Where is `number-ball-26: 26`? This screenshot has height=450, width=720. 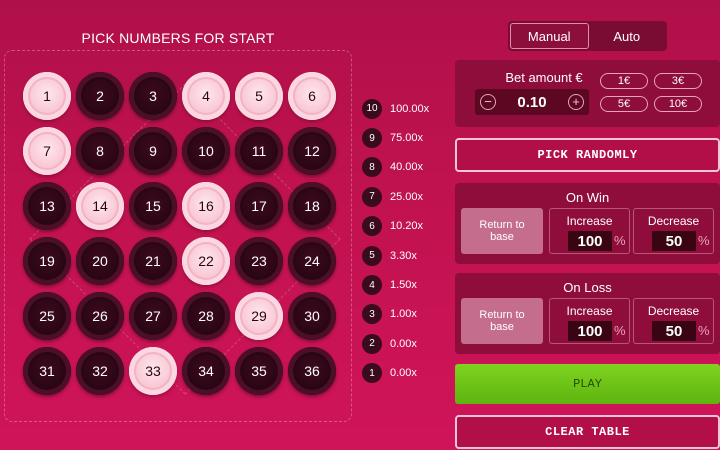 number-ball-26: 26 is located at coordinates (100, 316).